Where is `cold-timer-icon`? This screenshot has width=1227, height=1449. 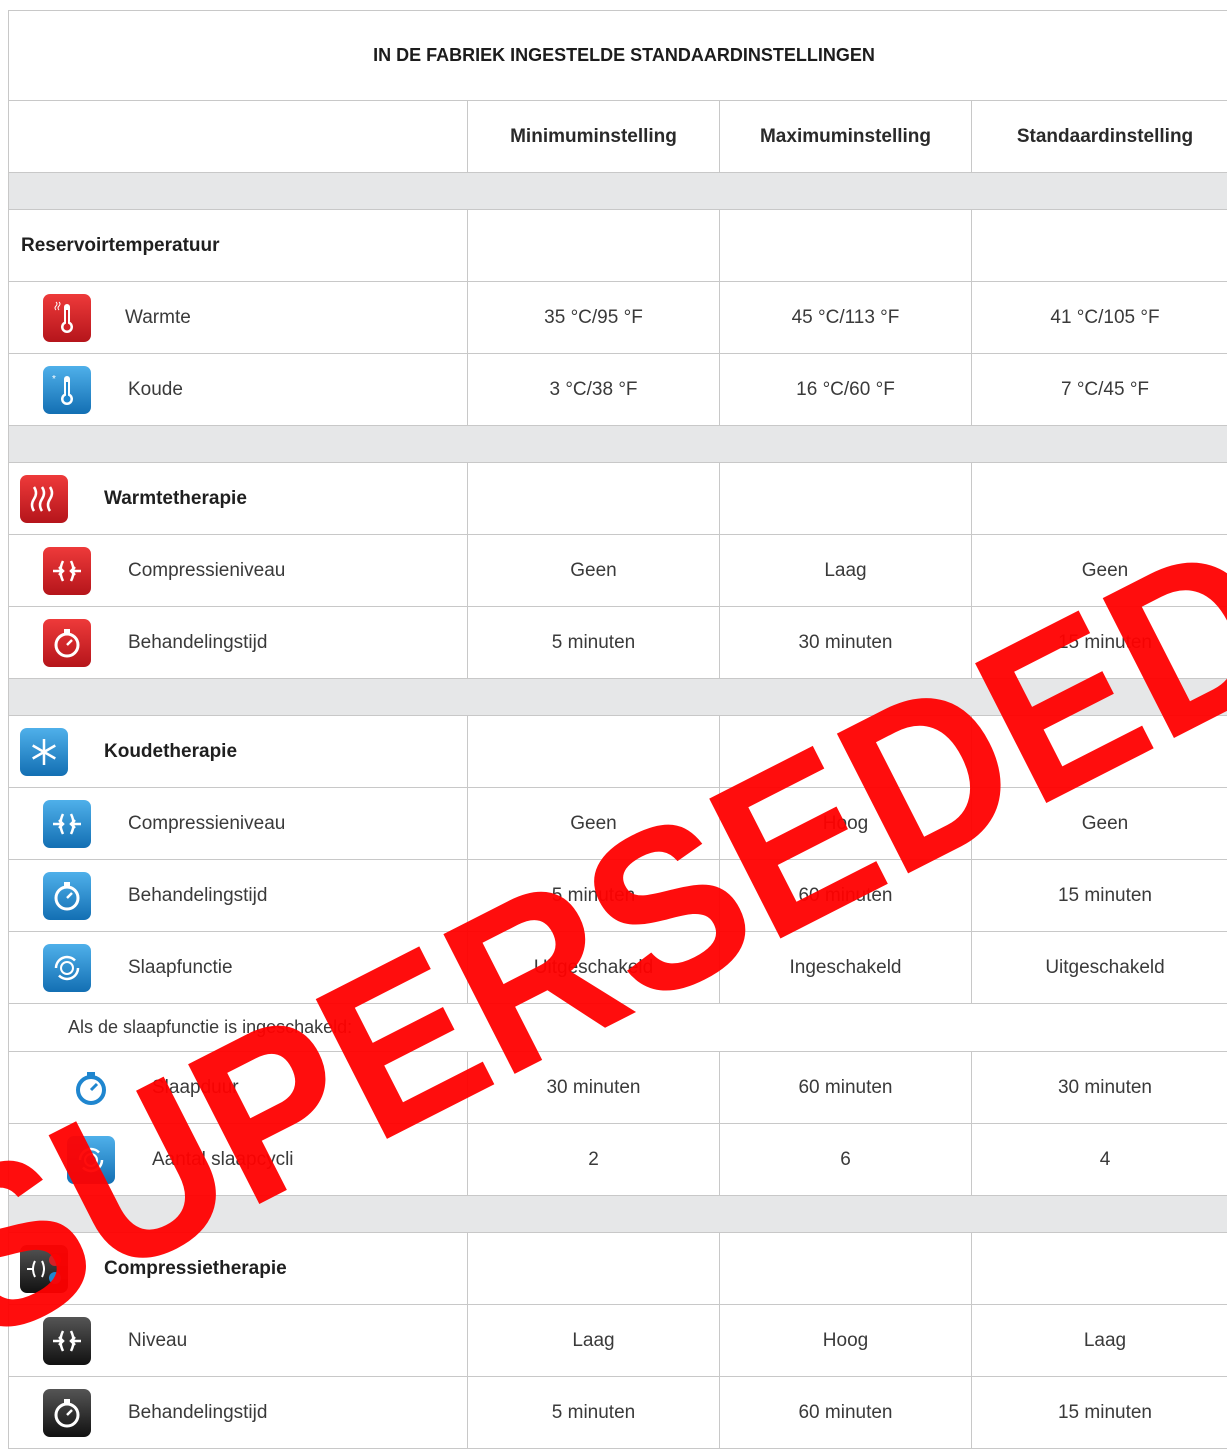 cold-timer-icon is located at coordinates (67, 895).